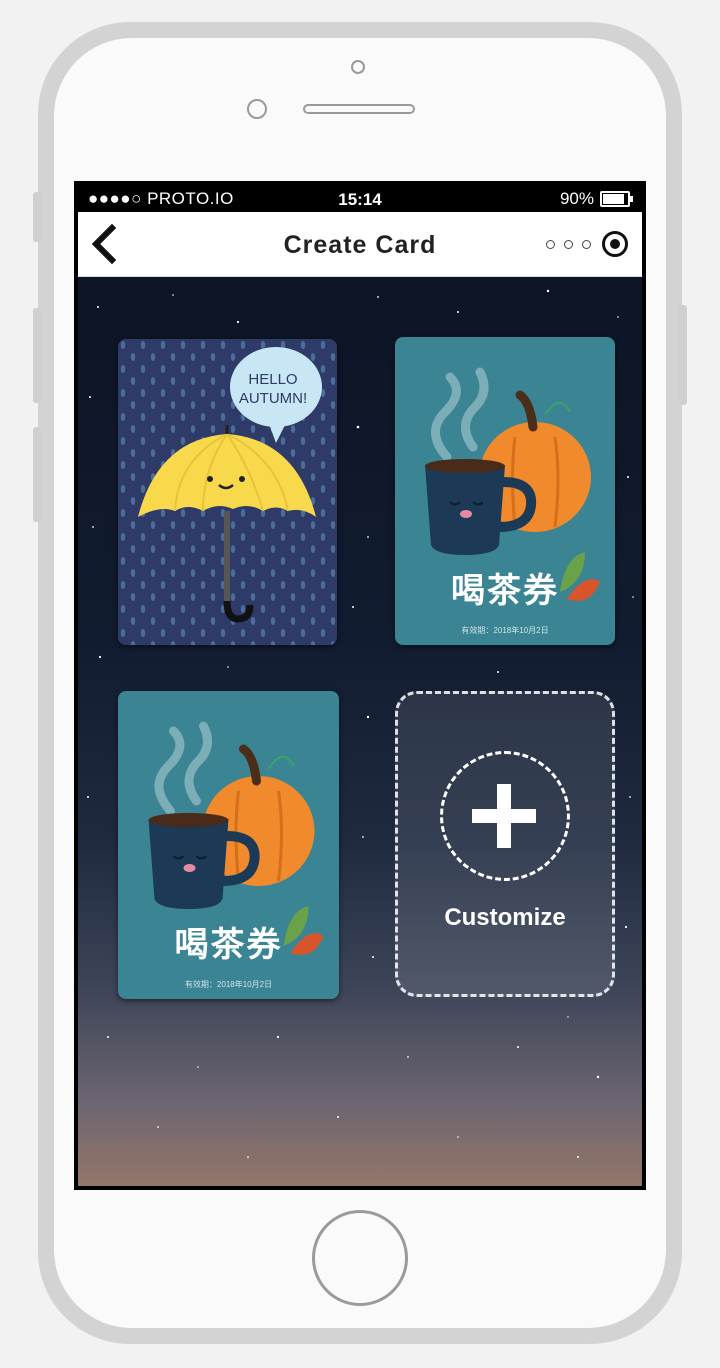  I want to click on customize-label: Customize, so click(505, 917).